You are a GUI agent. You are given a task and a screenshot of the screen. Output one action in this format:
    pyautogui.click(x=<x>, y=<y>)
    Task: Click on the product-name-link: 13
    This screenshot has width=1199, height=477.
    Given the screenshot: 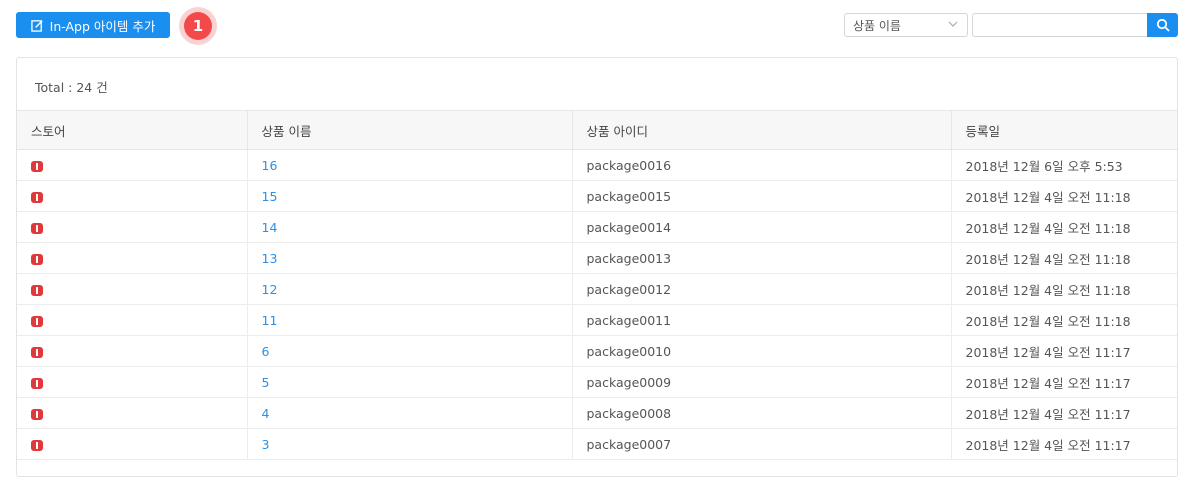 What is the action you would take?
    pyautogui.click(x=410, y=258)
    